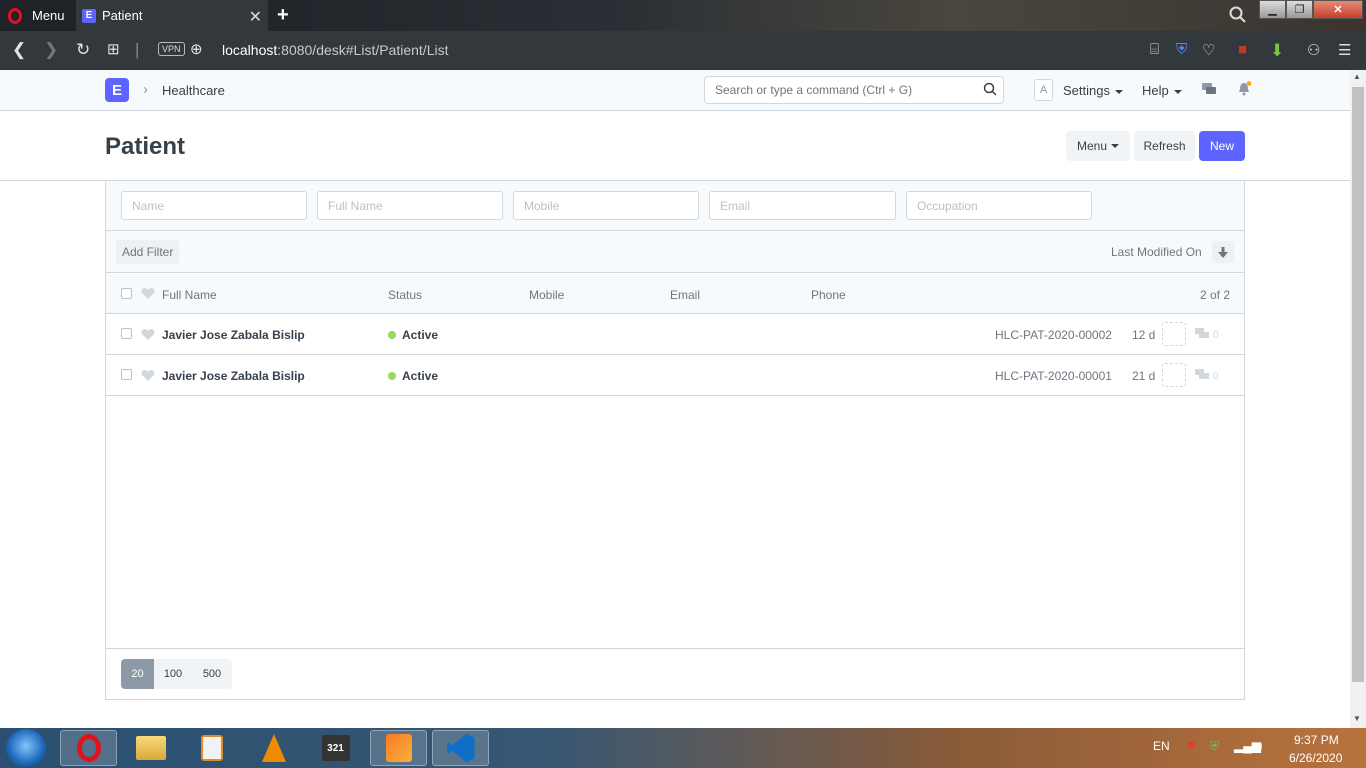  What do you see at coordinates (1242, 49) in the screenshot?
I see `extension-cube-icon: ■` at bounding box center [1242, 49].